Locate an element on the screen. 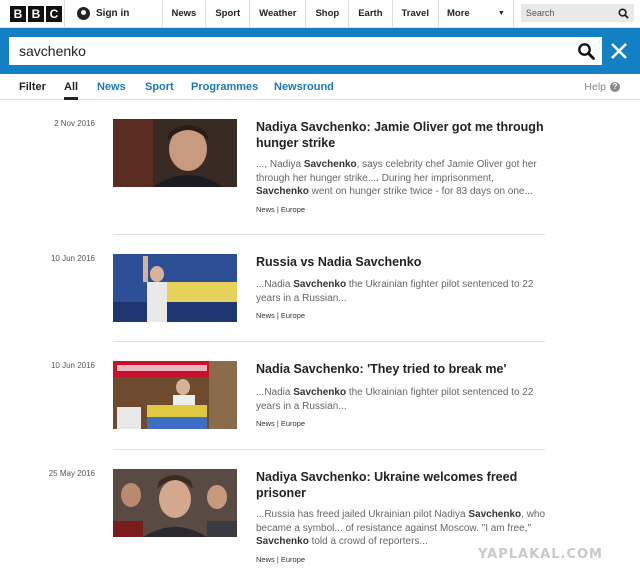 The height and width of the screenshot is (584, 640). nav-item-earth: Earth is located at coordinates (371, 13).